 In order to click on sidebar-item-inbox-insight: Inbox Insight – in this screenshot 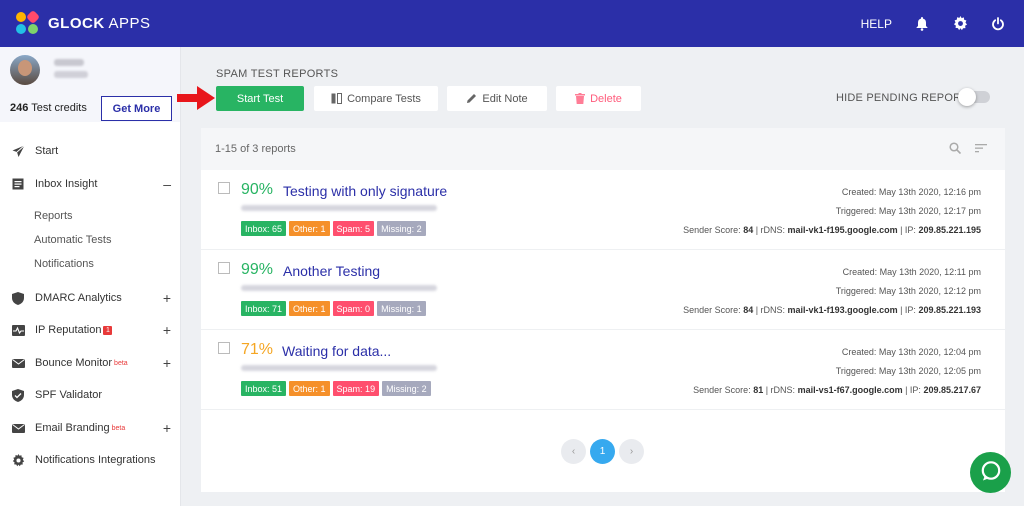, I will do `click(90, 184)`.